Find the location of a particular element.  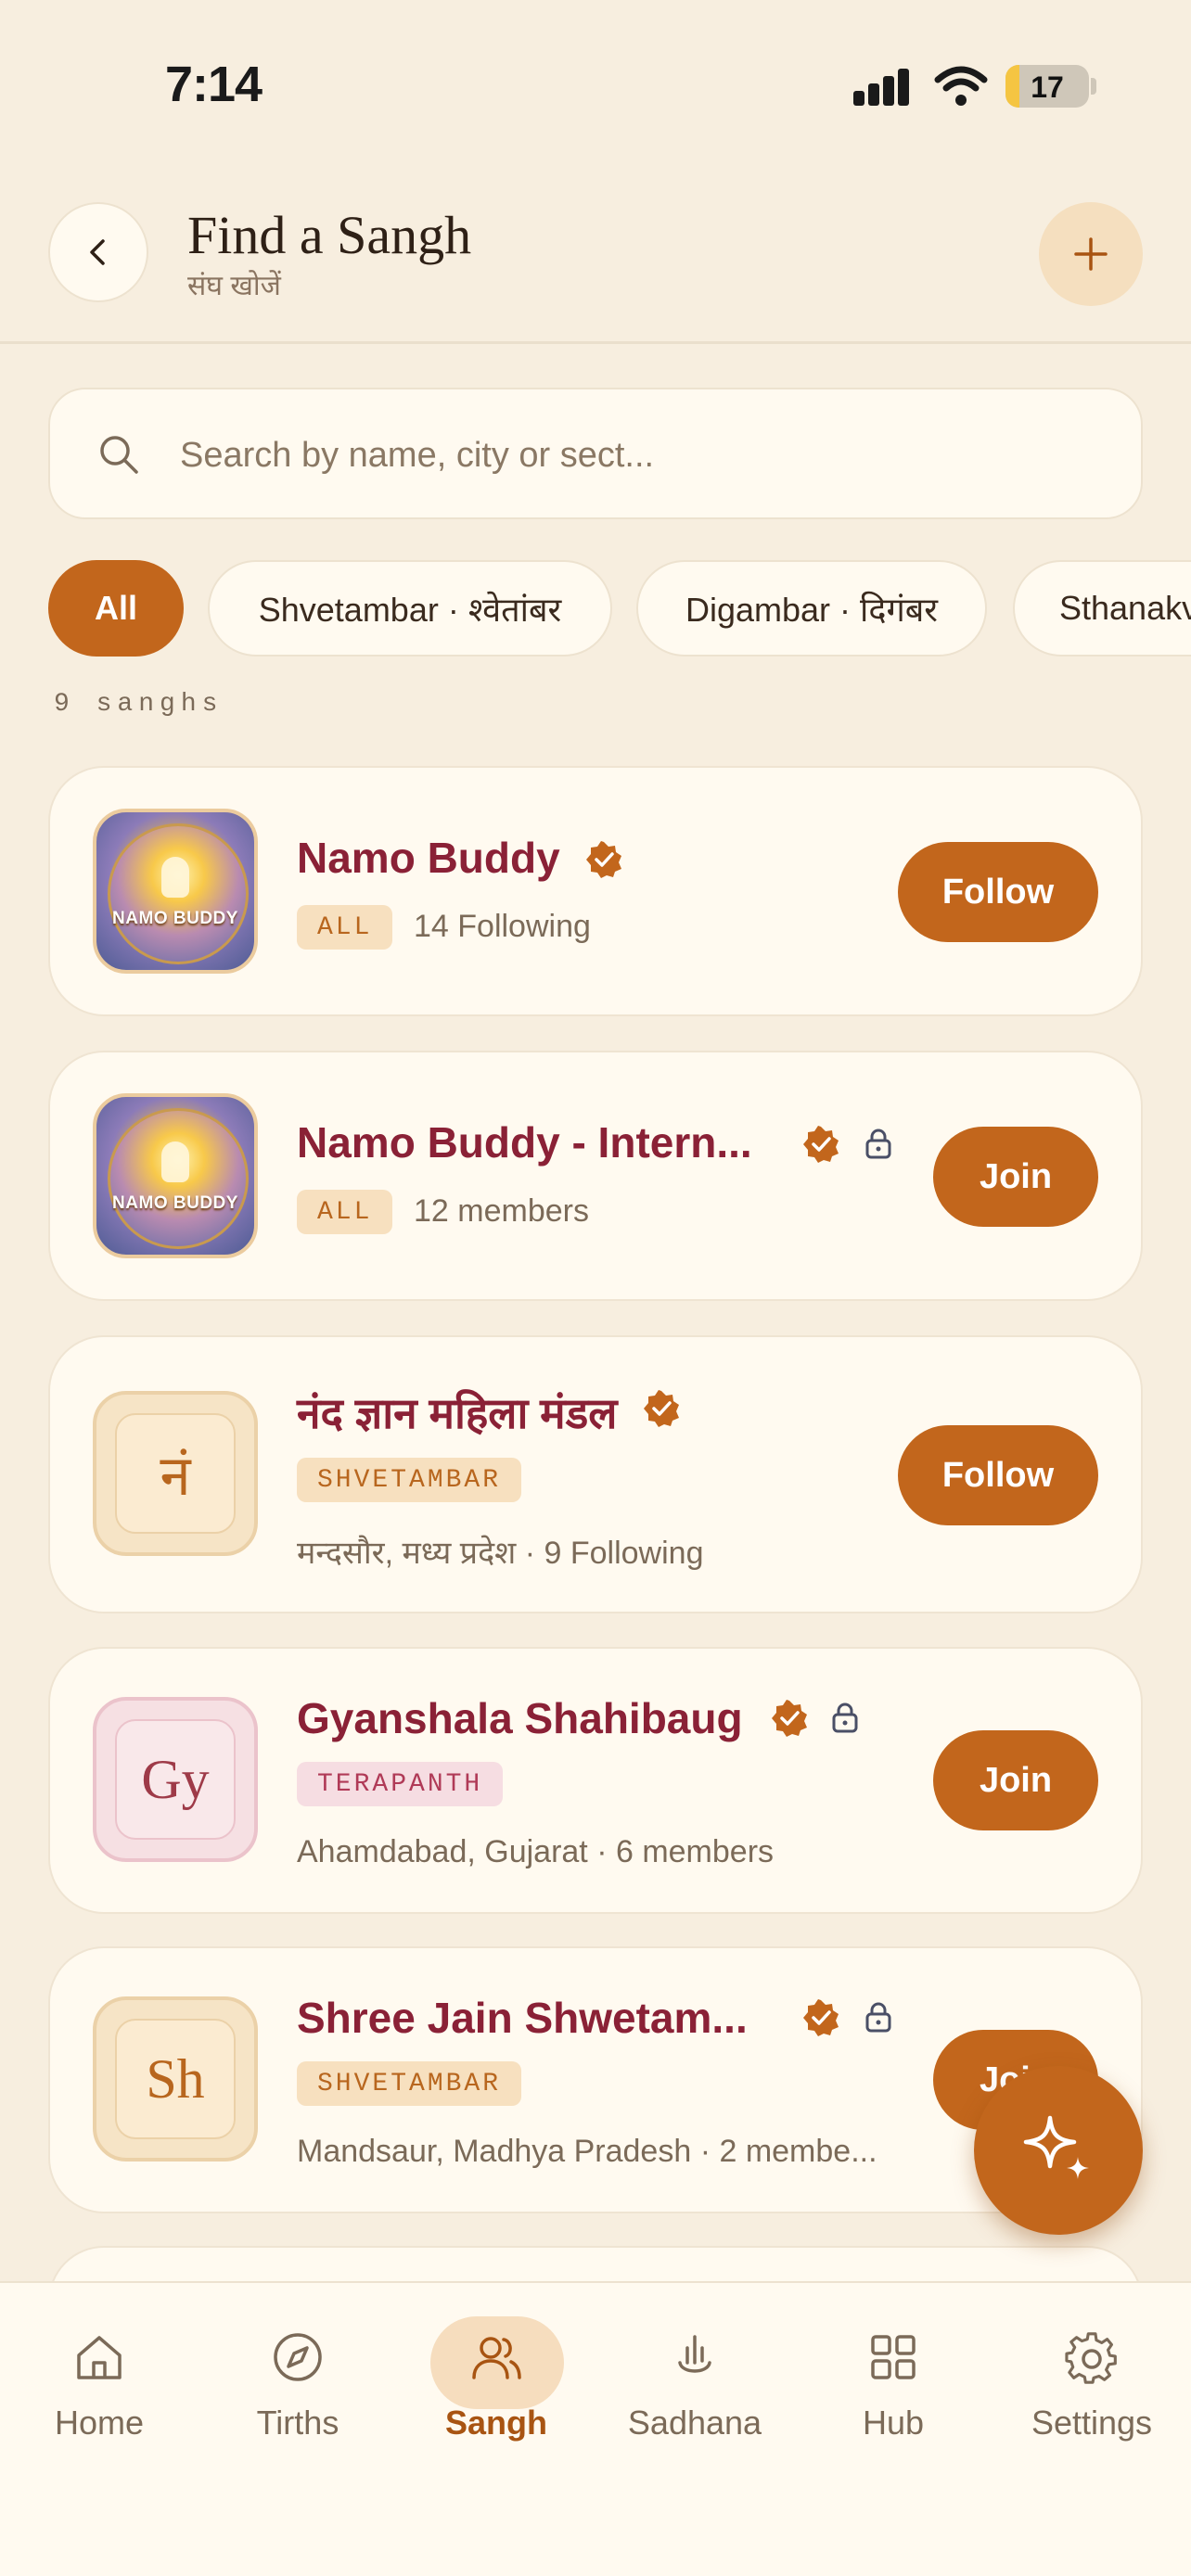

add-sangh-button is located at coordinates (1091, 254).